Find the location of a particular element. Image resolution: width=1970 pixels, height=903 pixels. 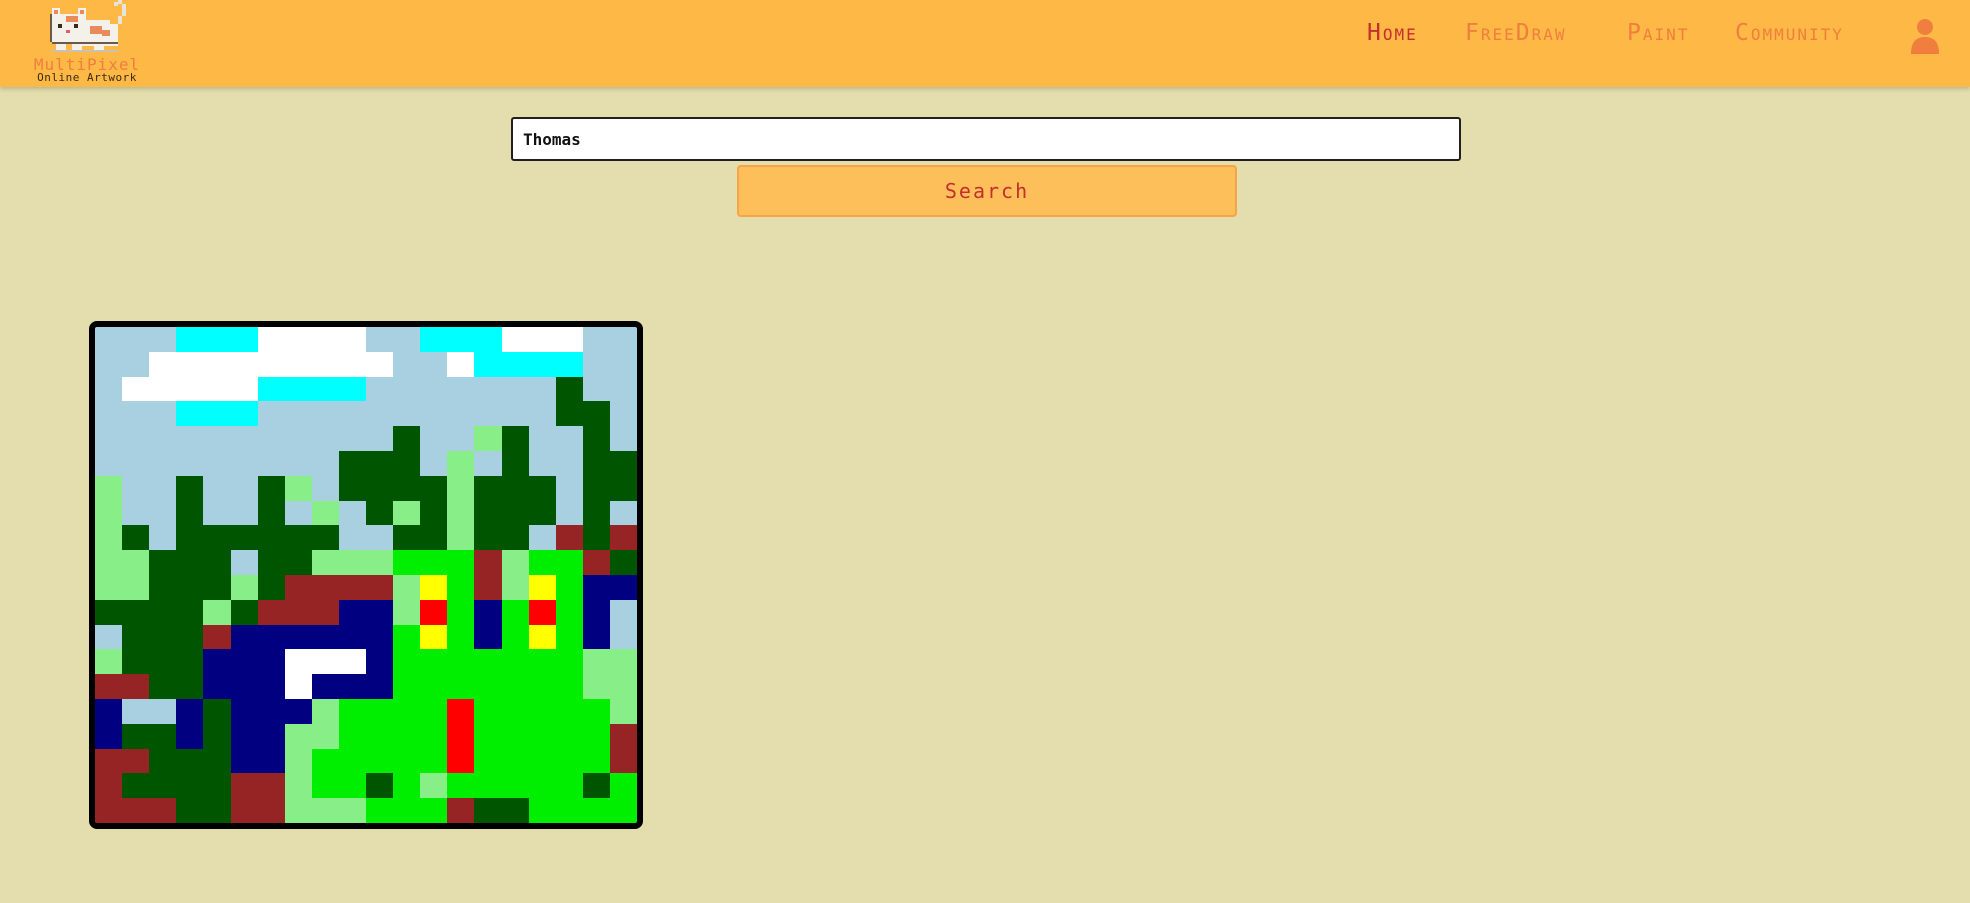

nav-freedraw: FreeDraw is located at coordinates (1516, 33).